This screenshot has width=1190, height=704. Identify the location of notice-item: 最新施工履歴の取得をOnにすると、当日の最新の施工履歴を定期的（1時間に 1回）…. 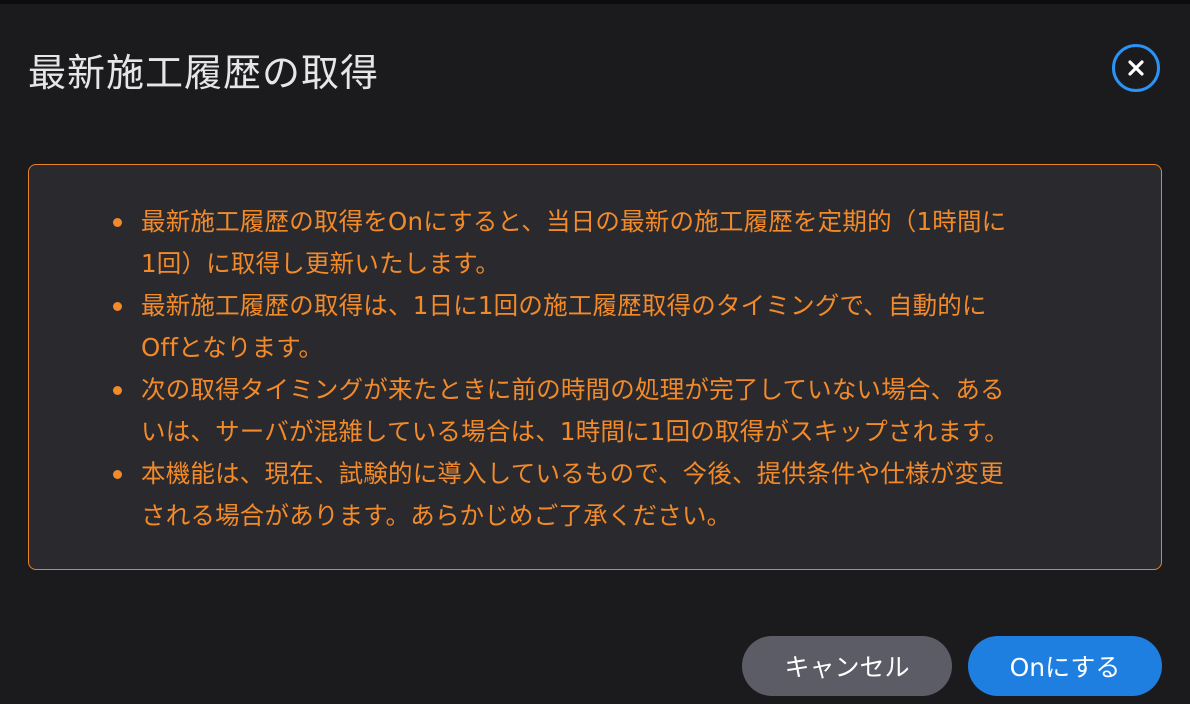
(613, 243).